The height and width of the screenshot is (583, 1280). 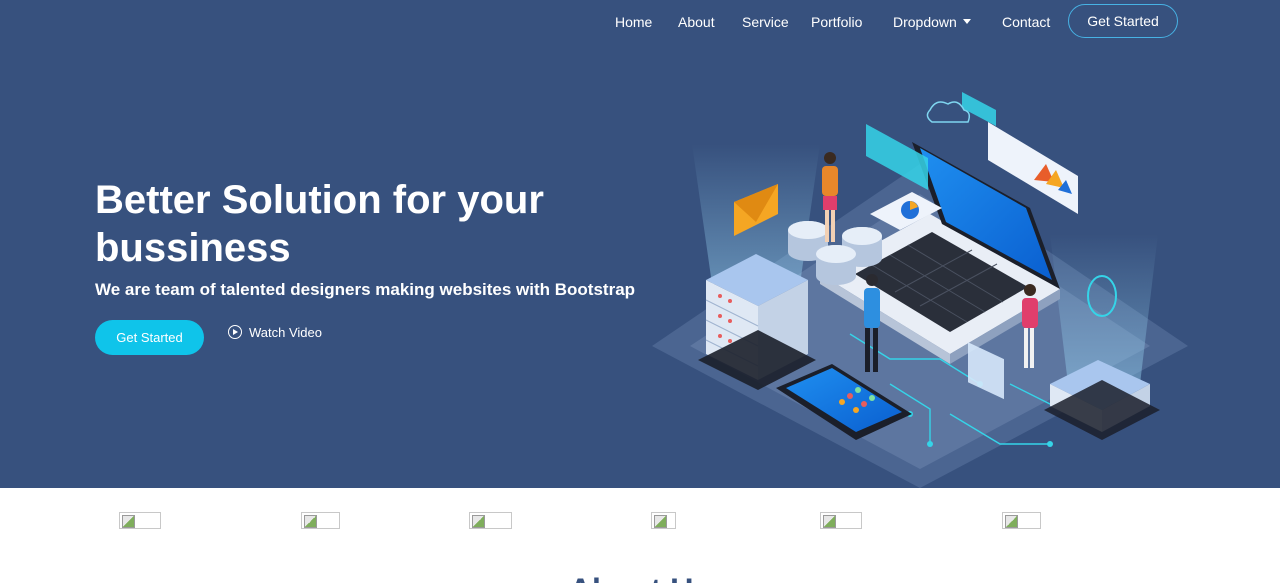 I want to click on nav-dropdown: Dropdown, so click(x=932, y=22).